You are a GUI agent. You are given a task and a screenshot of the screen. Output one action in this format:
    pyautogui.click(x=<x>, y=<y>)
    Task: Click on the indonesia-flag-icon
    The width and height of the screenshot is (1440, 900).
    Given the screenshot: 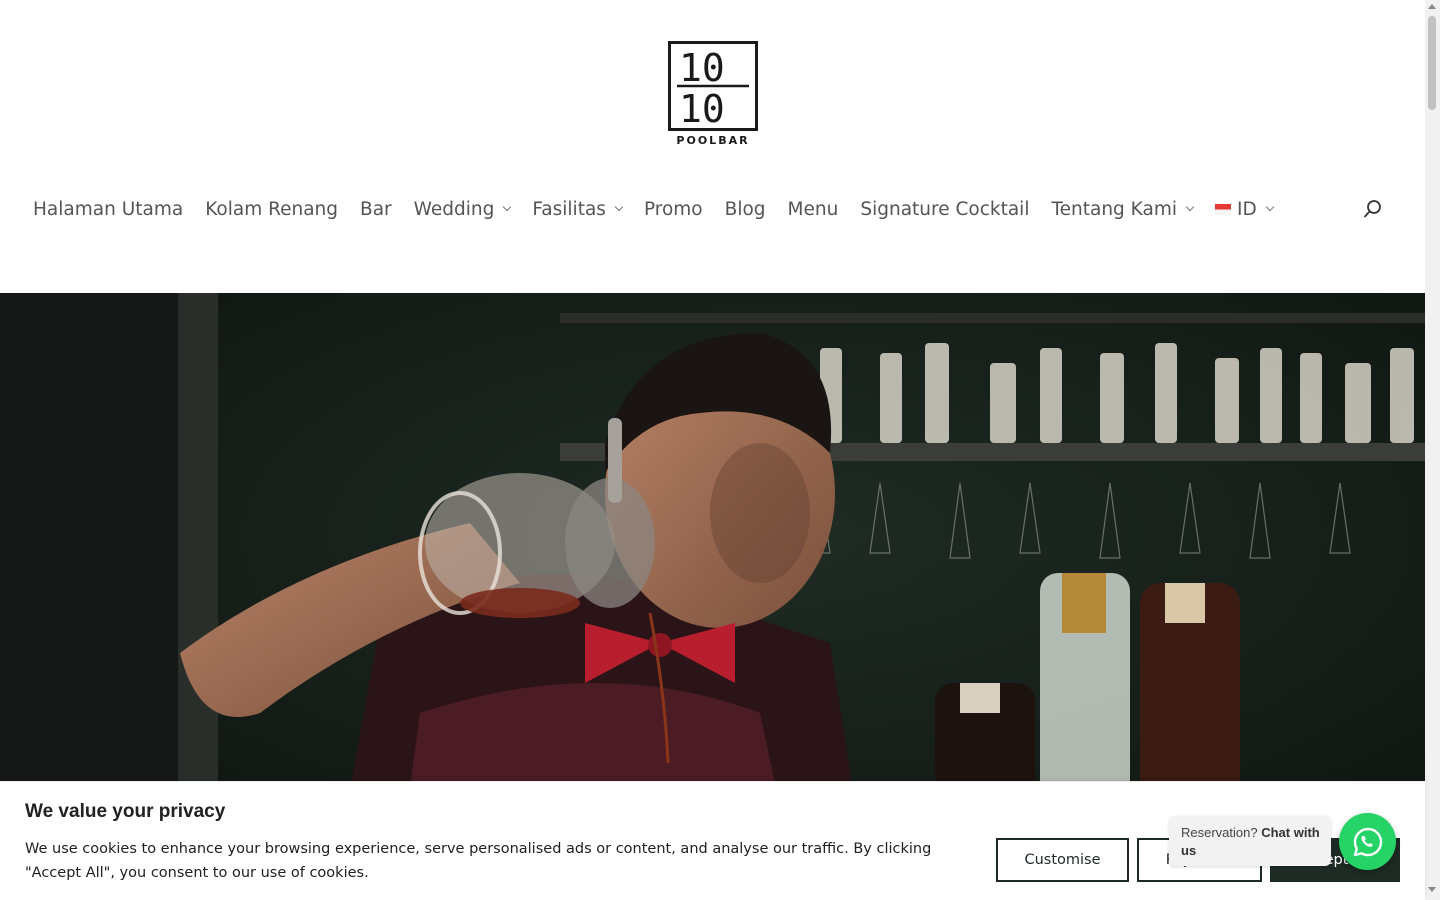 What is the action you would take?
    pyautogui.click(x=1222, y=209)
    